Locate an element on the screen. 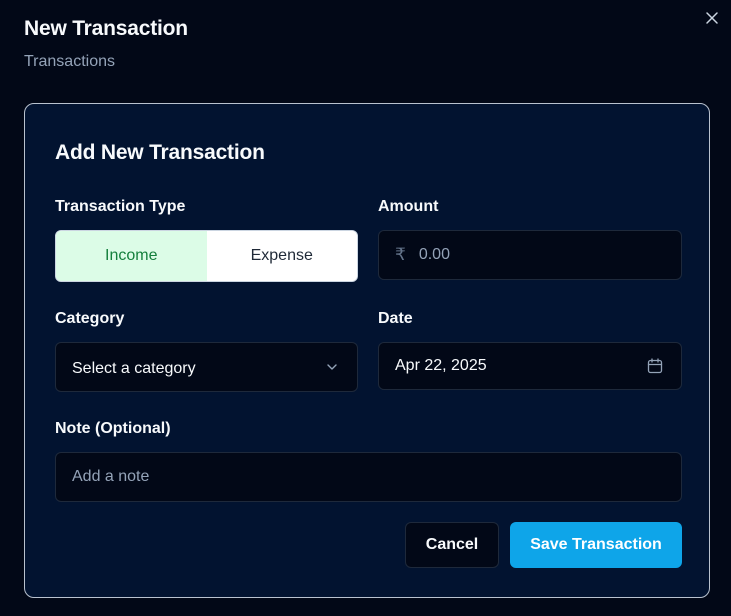 The image size is (731, 616). date-picker: Apr 22, 2025 is located at coordinates (530, 366).